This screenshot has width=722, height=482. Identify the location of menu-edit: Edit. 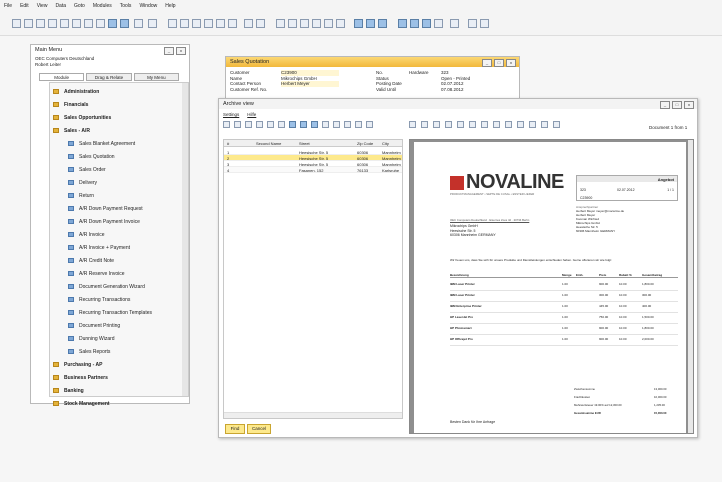
(24, 6).